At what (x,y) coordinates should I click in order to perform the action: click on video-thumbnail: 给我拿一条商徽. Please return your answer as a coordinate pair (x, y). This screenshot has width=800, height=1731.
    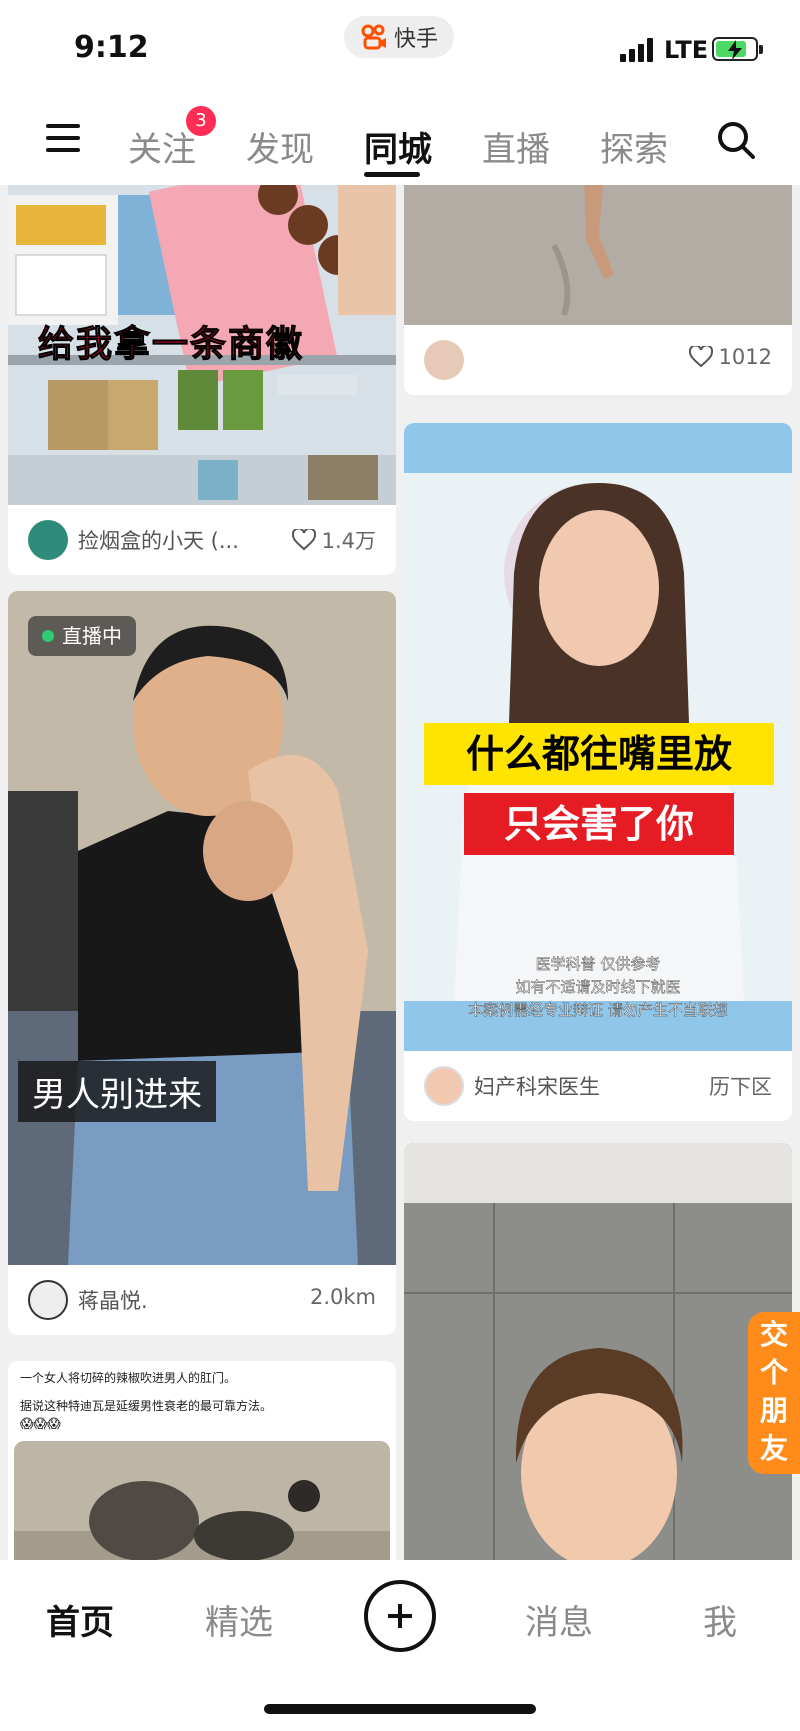
    Looking at the image, I should click on (202, 345).